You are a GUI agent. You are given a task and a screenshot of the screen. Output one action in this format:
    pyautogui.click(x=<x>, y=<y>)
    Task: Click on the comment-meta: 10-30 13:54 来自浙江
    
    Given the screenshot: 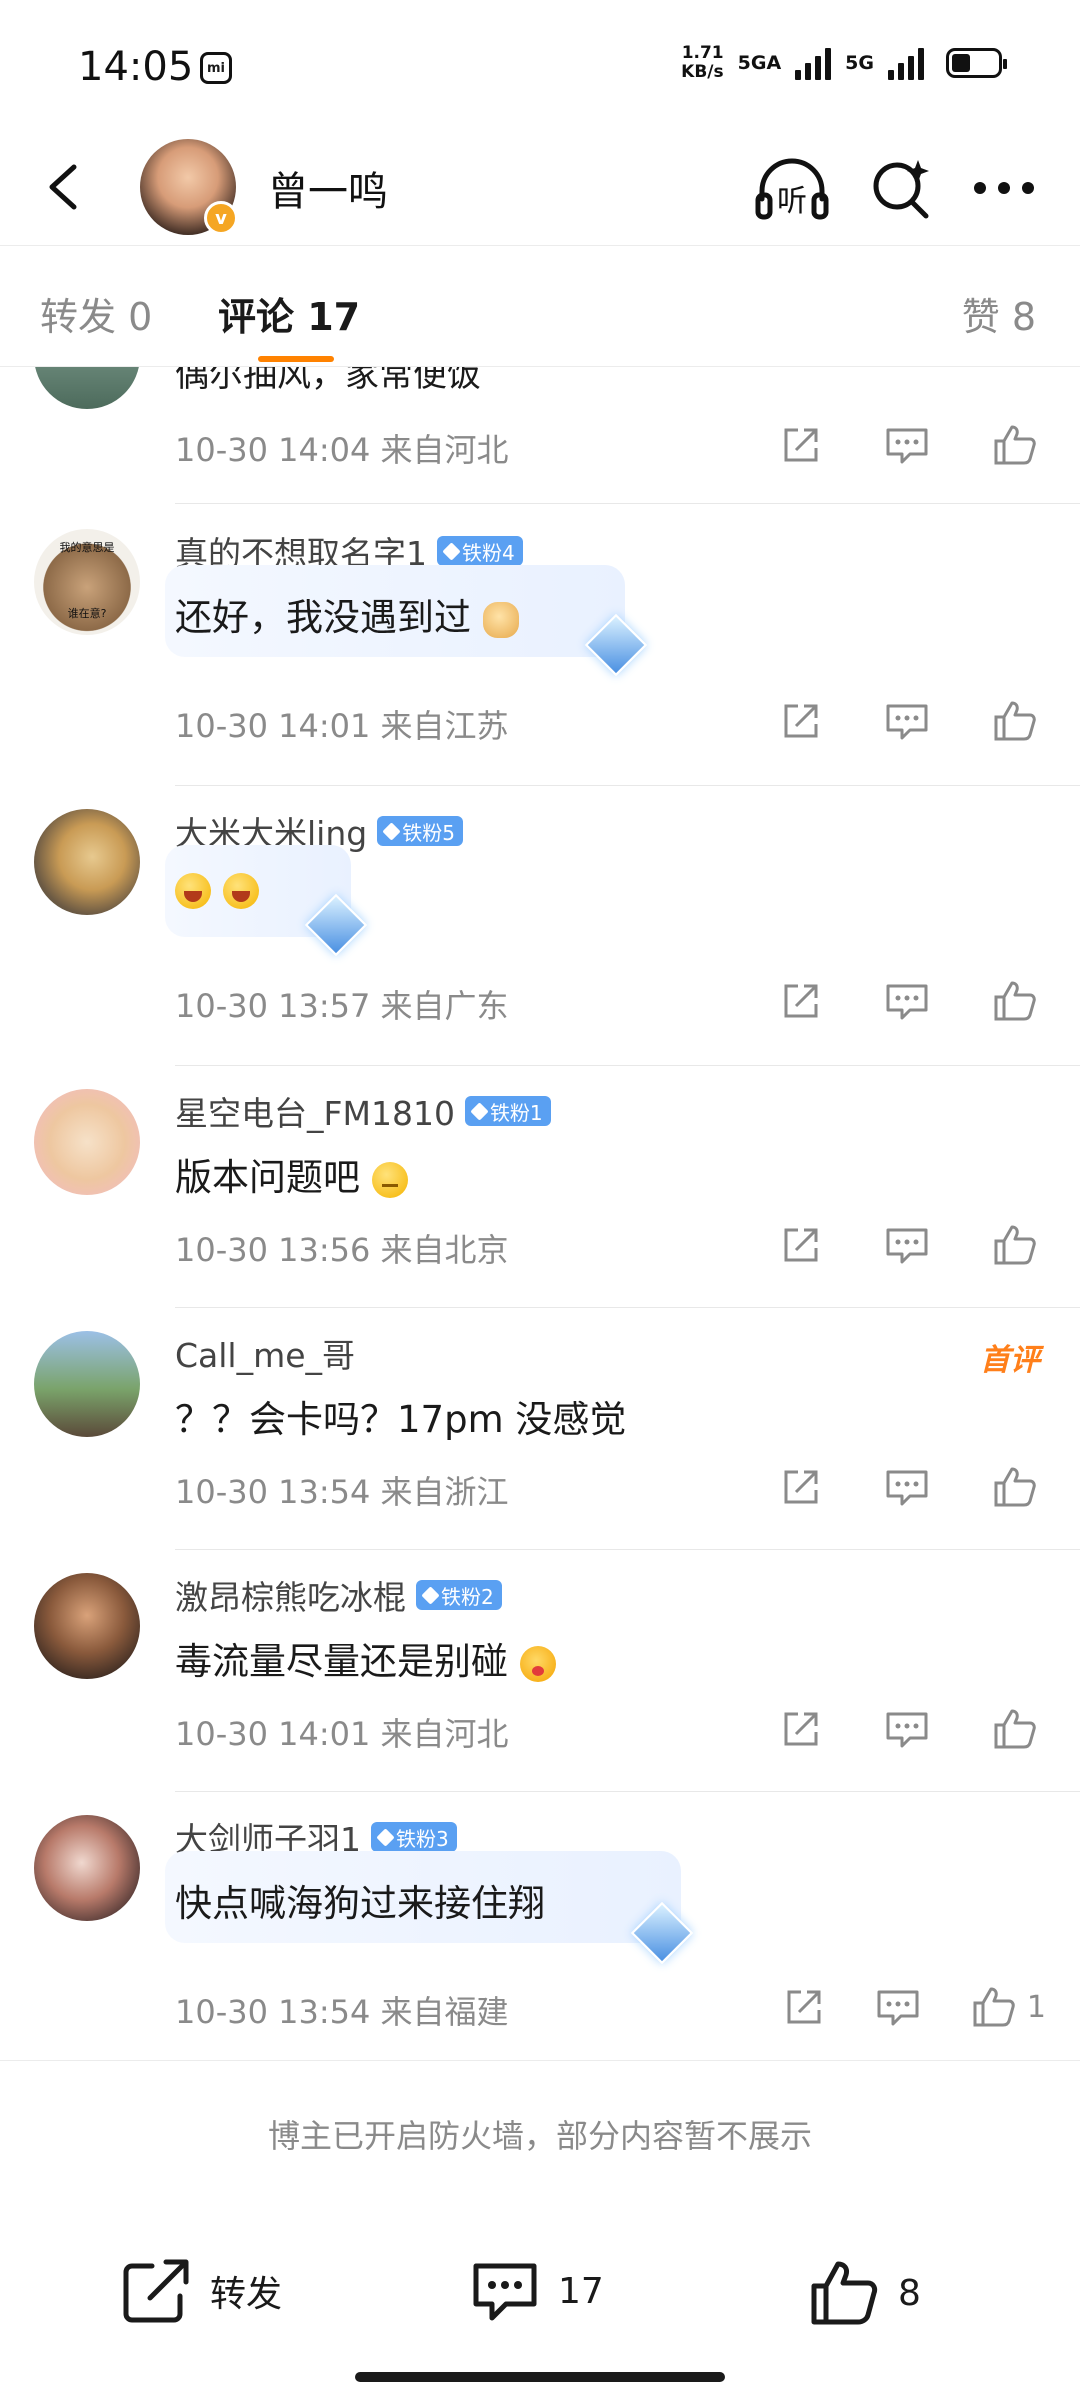 What is the action you would take?
    pyautogui.click(x=342, y=1492)
    